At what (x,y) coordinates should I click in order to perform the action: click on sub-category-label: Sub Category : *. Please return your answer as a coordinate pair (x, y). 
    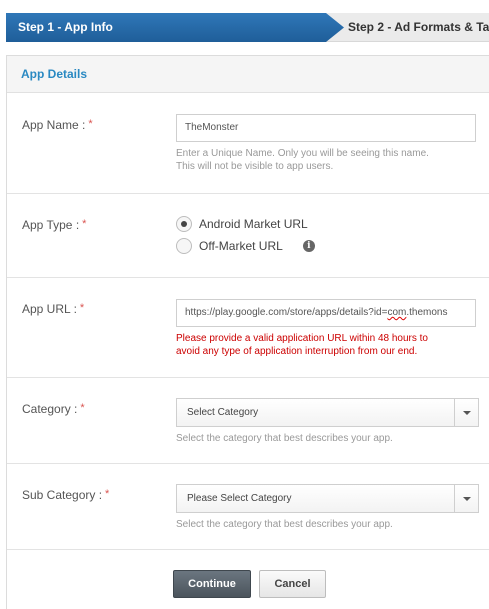
    Looking at the image, I should click on (66, 495).